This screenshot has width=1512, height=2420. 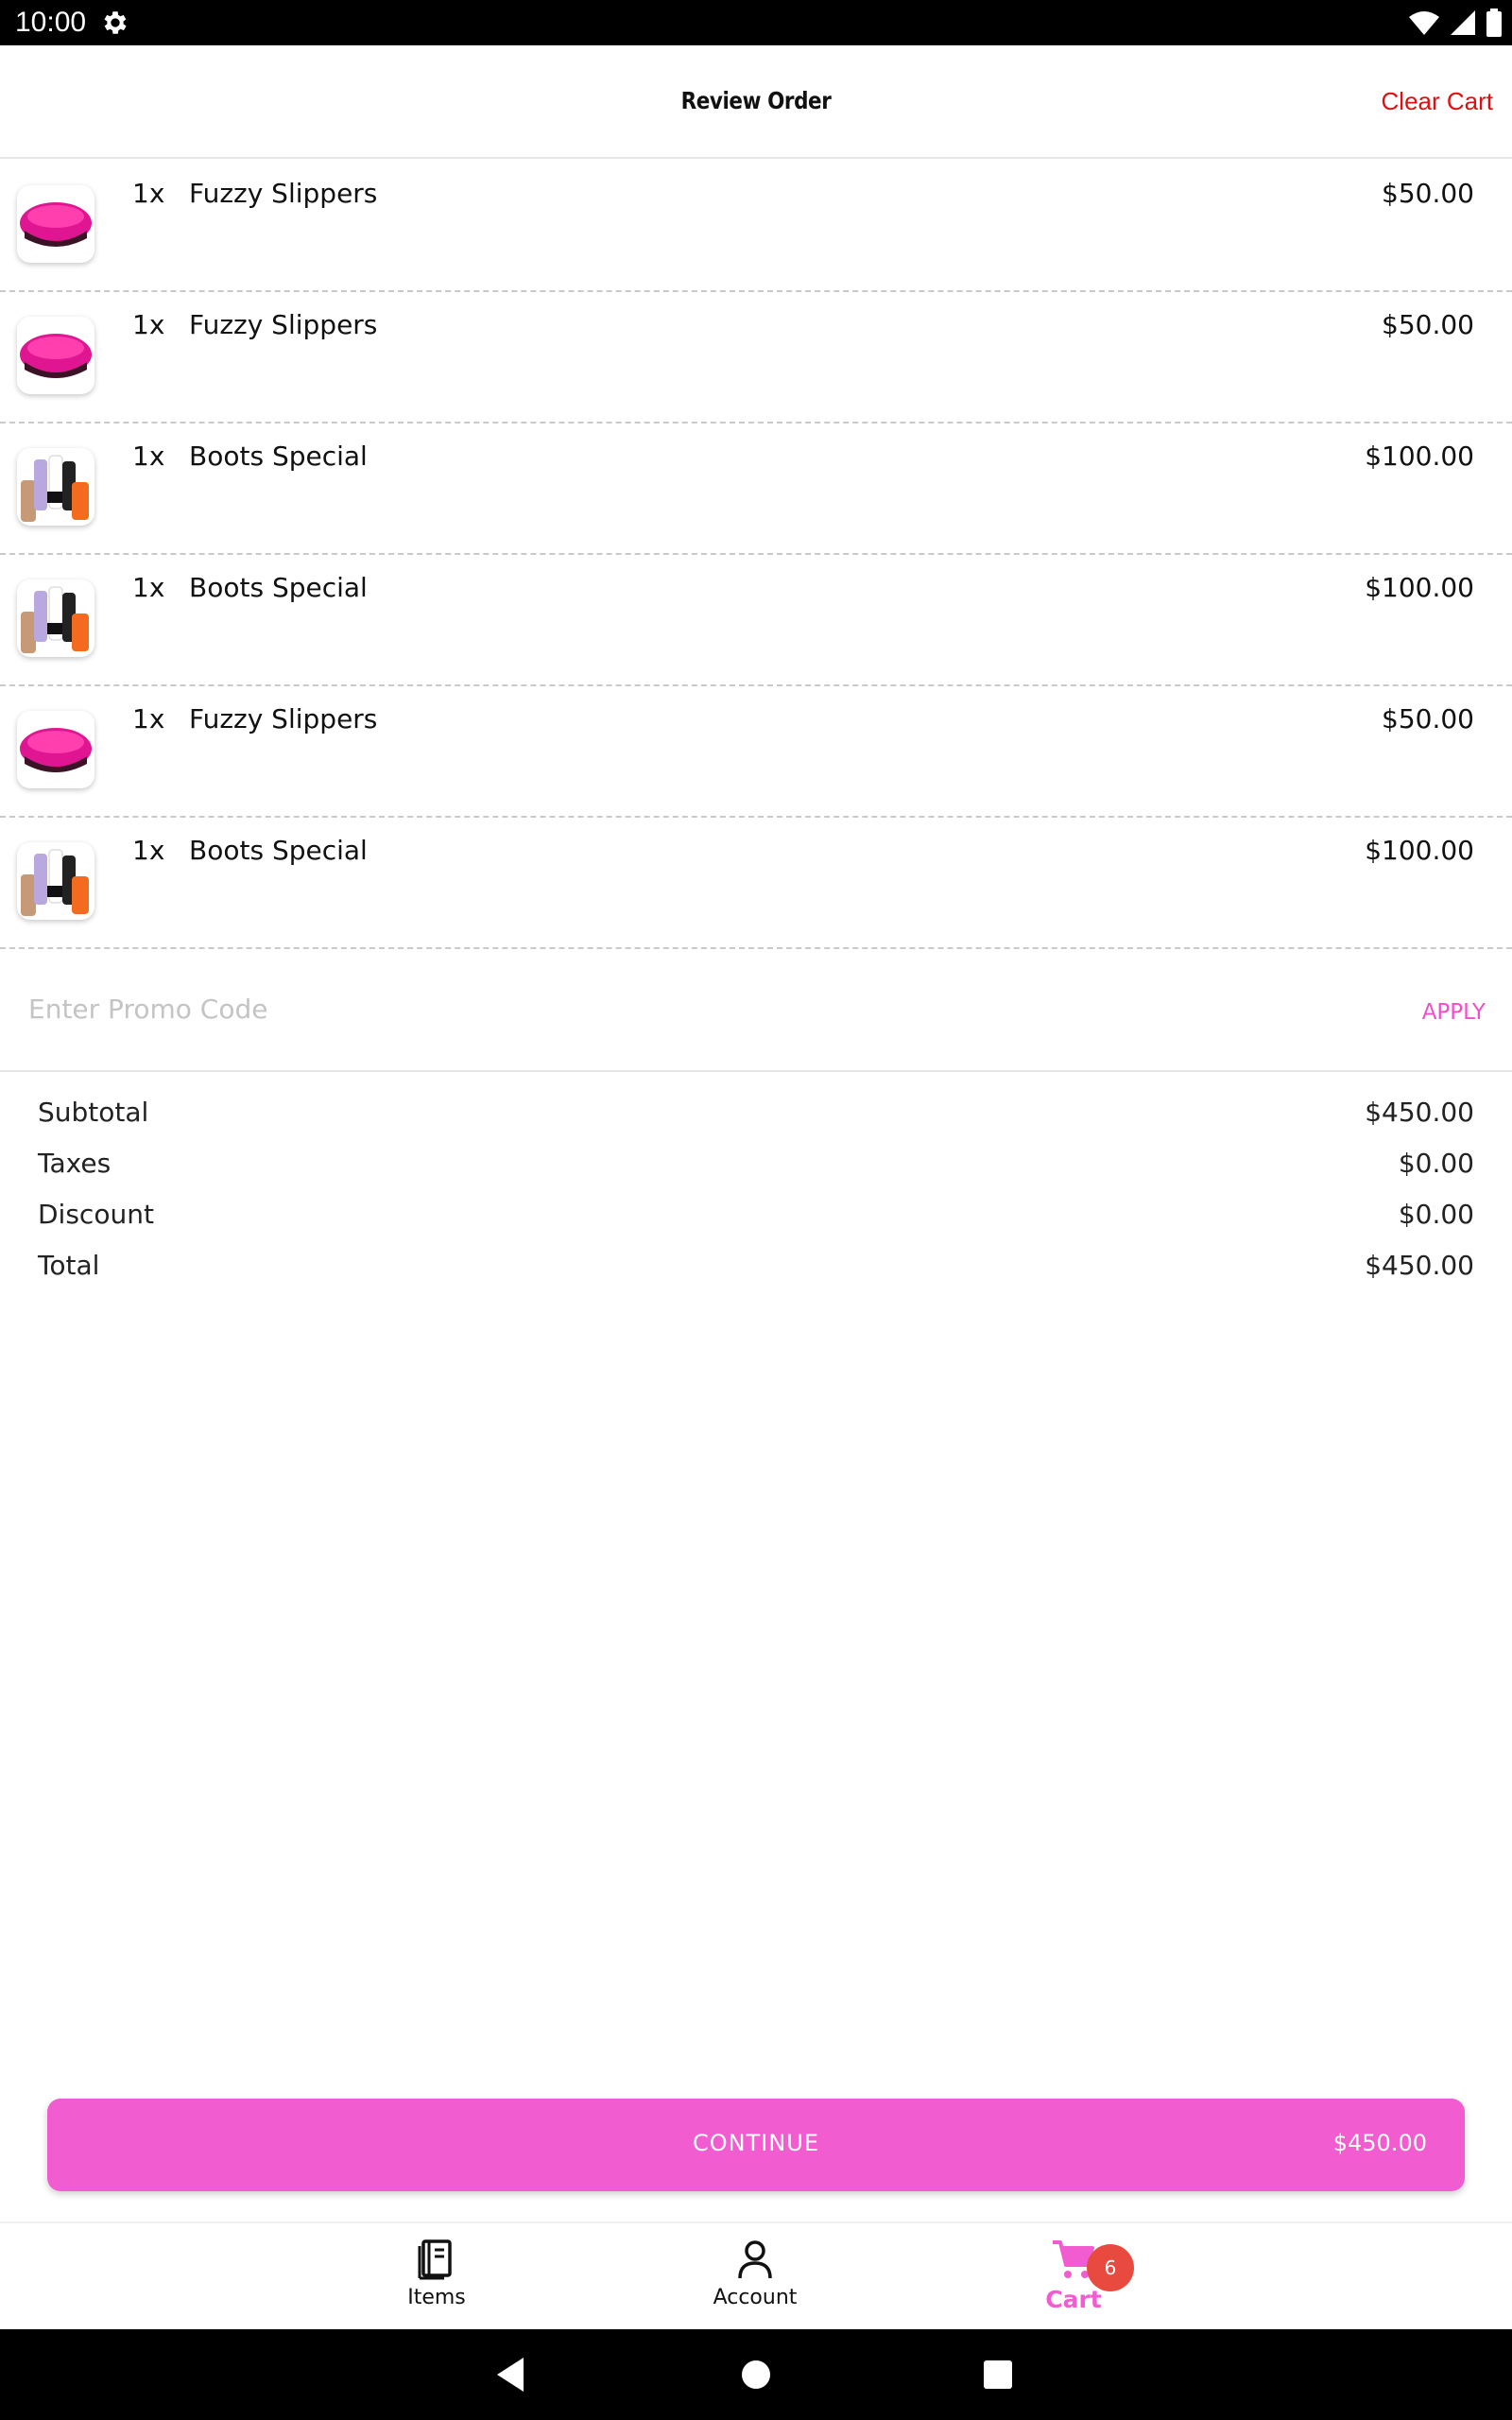 What do you see at coordinates (756, 1174) in the screenshot?
I see `summary-row-taxes: Taxes $0.00` at bounding box center [756, 1174].